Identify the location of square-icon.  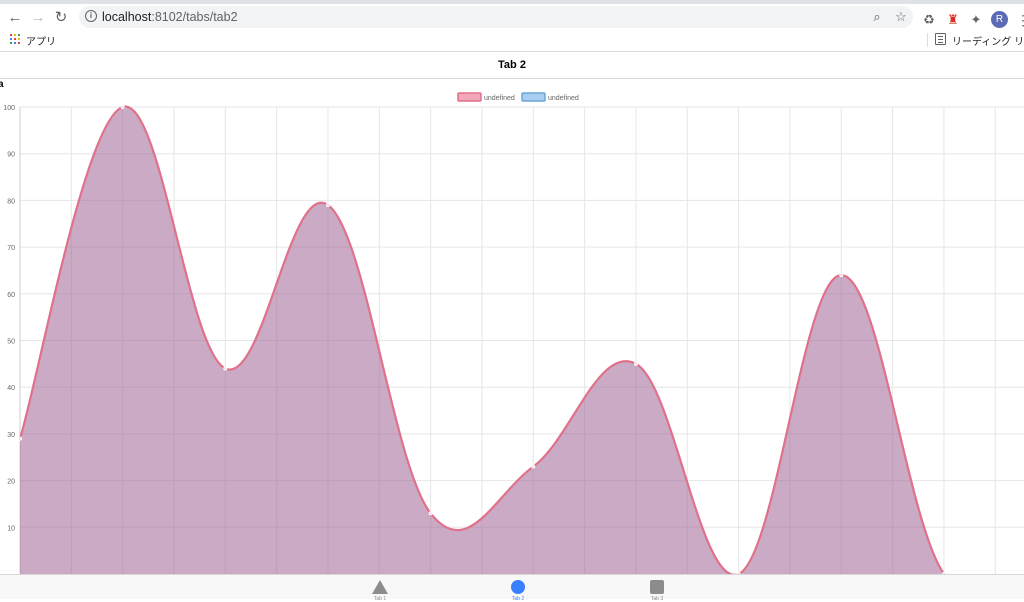
(657, 587).